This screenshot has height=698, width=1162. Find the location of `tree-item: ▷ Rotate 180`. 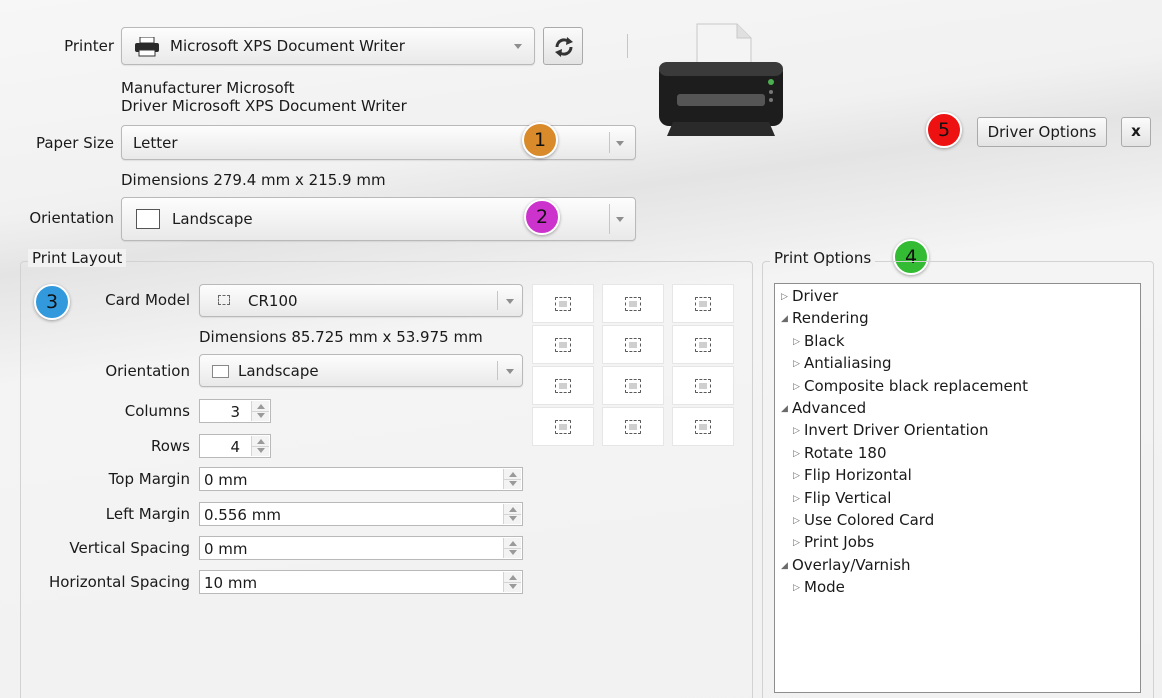

tree-item: ▷ Rotate 180 is located at coordinates (840, 453).